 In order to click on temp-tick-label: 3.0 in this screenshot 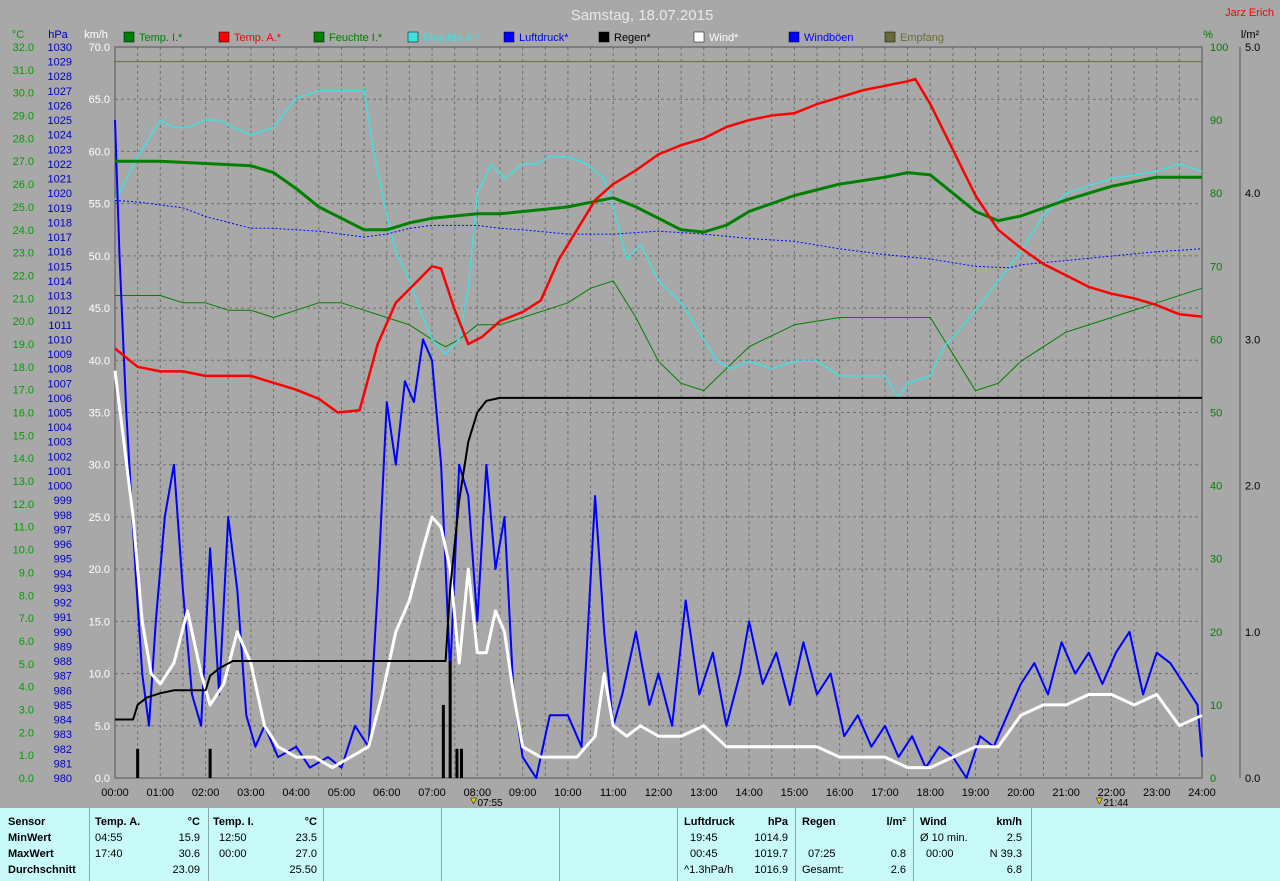, I will do `click(26, 710)`.